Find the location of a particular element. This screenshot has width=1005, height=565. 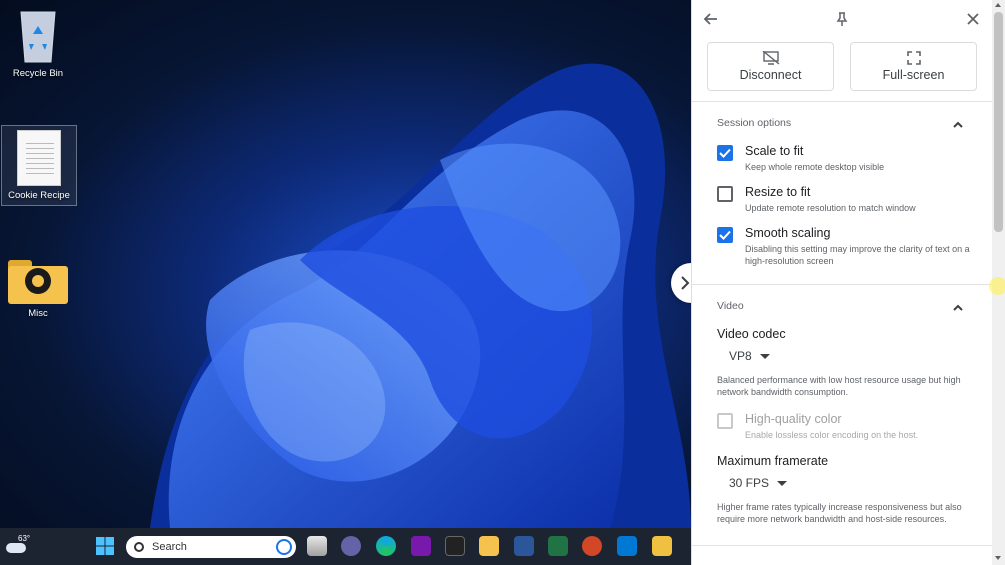

next-section-stub is located at coordinates (842, 555).